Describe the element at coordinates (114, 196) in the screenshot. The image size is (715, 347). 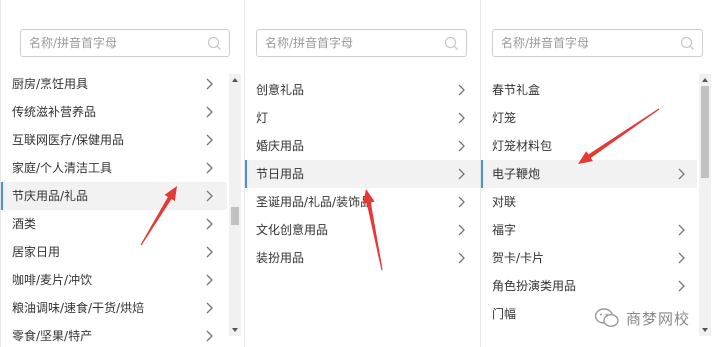
I see `list-item: 节庆用品/礼品` at that location.